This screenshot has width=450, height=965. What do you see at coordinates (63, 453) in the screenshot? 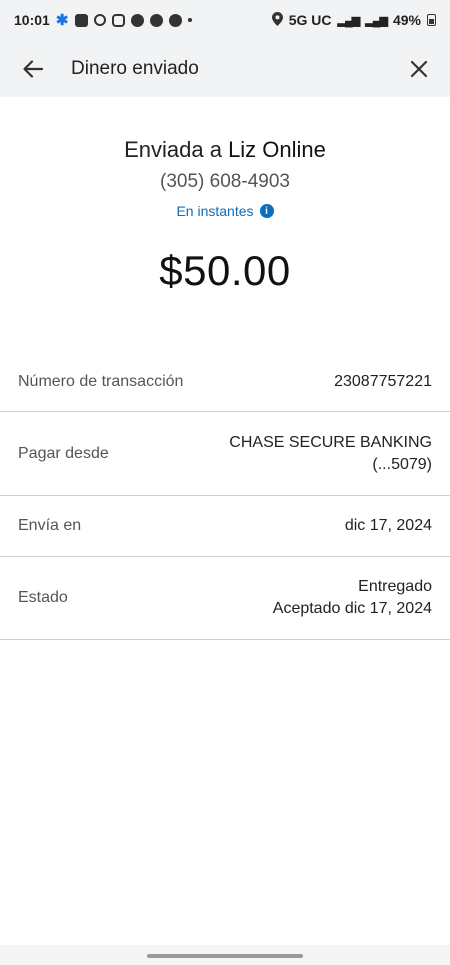
I see `detail-label: Pagar desde` at bounding box center [63, 453].